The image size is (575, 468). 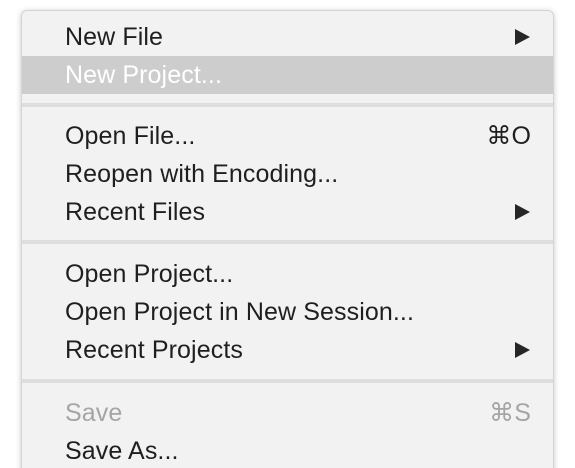 What do you see at coordinates (114, 36) in the screenshot?
I see `menu-item-label: New File` at bounding box center [114, 36].